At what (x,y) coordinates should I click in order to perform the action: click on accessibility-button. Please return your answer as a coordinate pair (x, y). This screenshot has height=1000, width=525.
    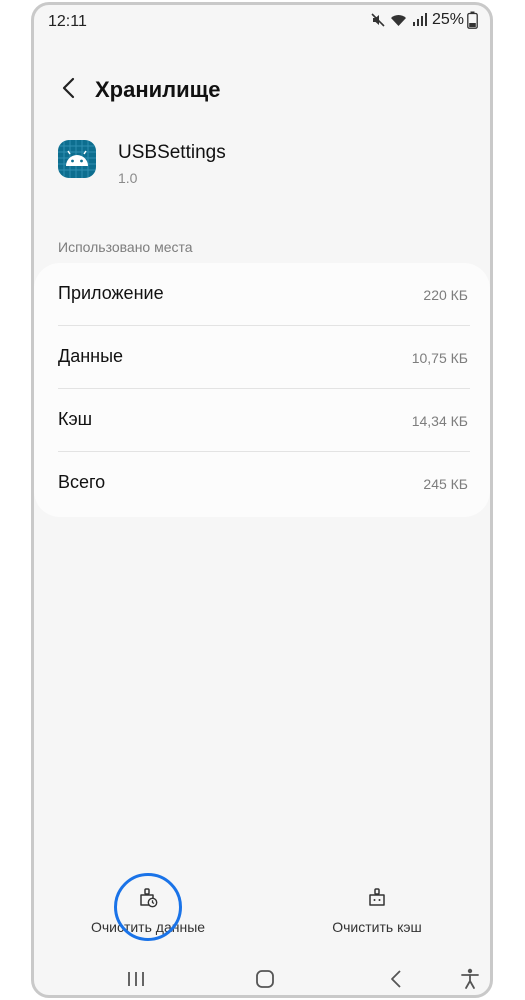
    Looking at the image, I should click on (470, 979).